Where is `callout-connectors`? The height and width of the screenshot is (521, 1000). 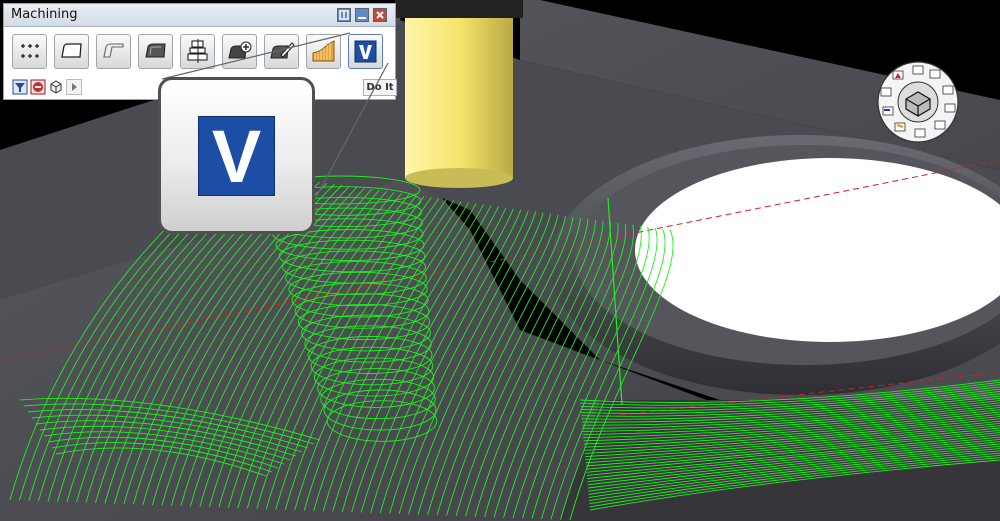 callout-connectors is located at coordinates (275, 118).